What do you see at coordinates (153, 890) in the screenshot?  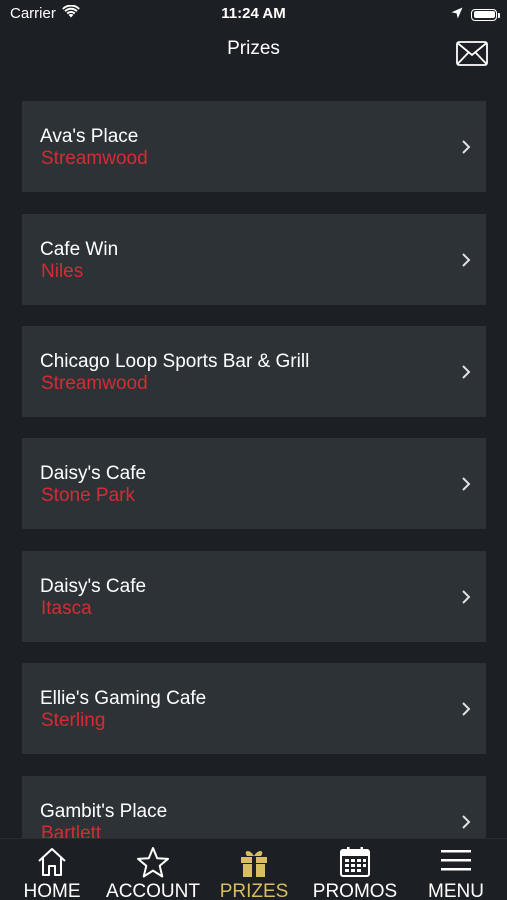 I see `tab-label: ACCOUNT` at bounding box center [153, 890].